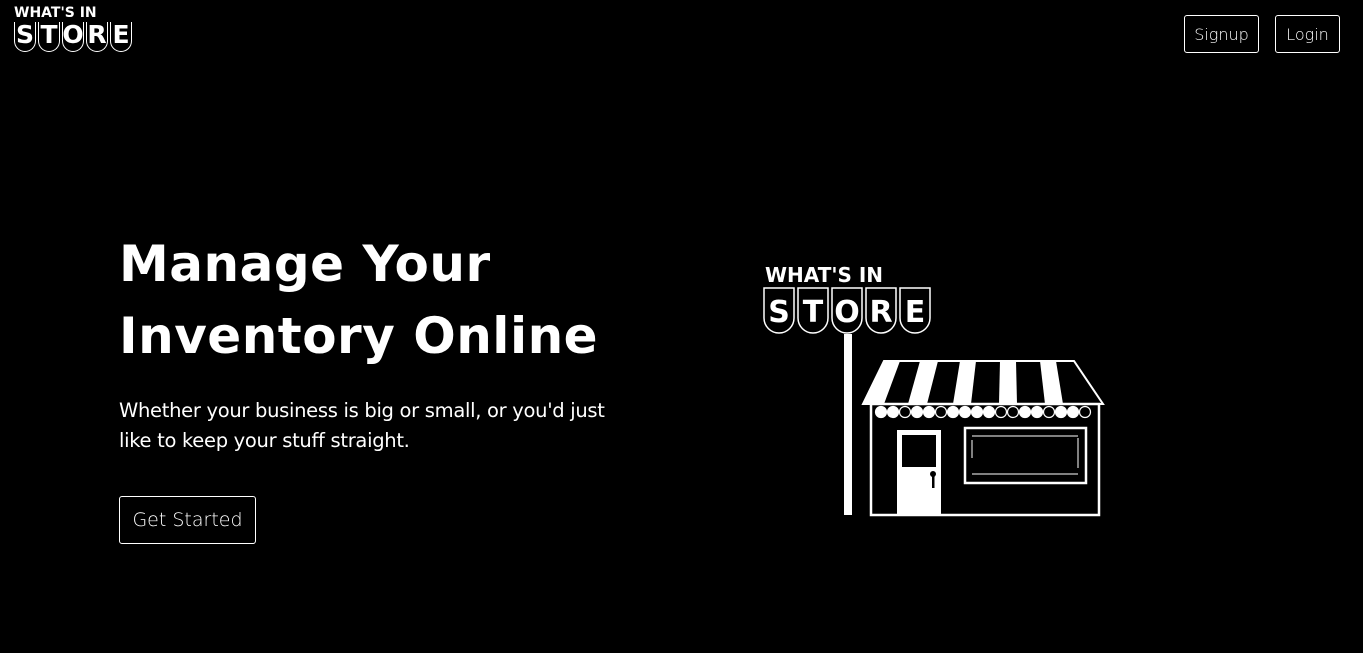 This screenshot has width=1363, height=653. I want to click on logo-store-word: S T O R E, so click(74, 37).